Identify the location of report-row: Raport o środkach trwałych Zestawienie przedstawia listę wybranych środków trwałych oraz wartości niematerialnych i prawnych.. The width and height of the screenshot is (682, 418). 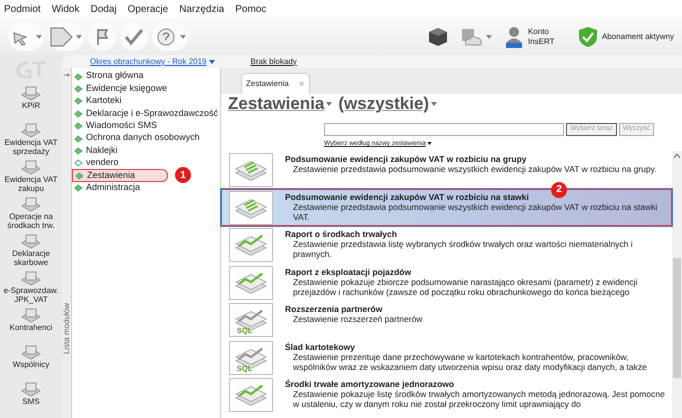
(446, 245).